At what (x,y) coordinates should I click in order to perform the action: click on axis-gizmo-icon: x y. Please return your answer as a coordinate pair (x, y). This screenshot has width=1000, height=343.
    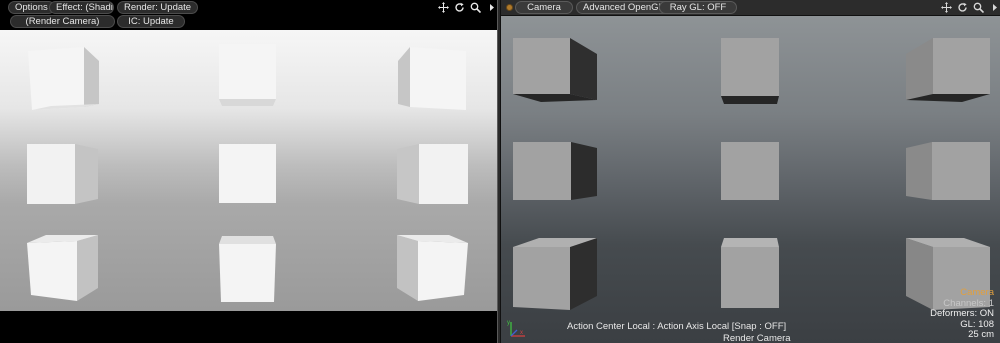
    Looking at the image, I should click on (516, 328).